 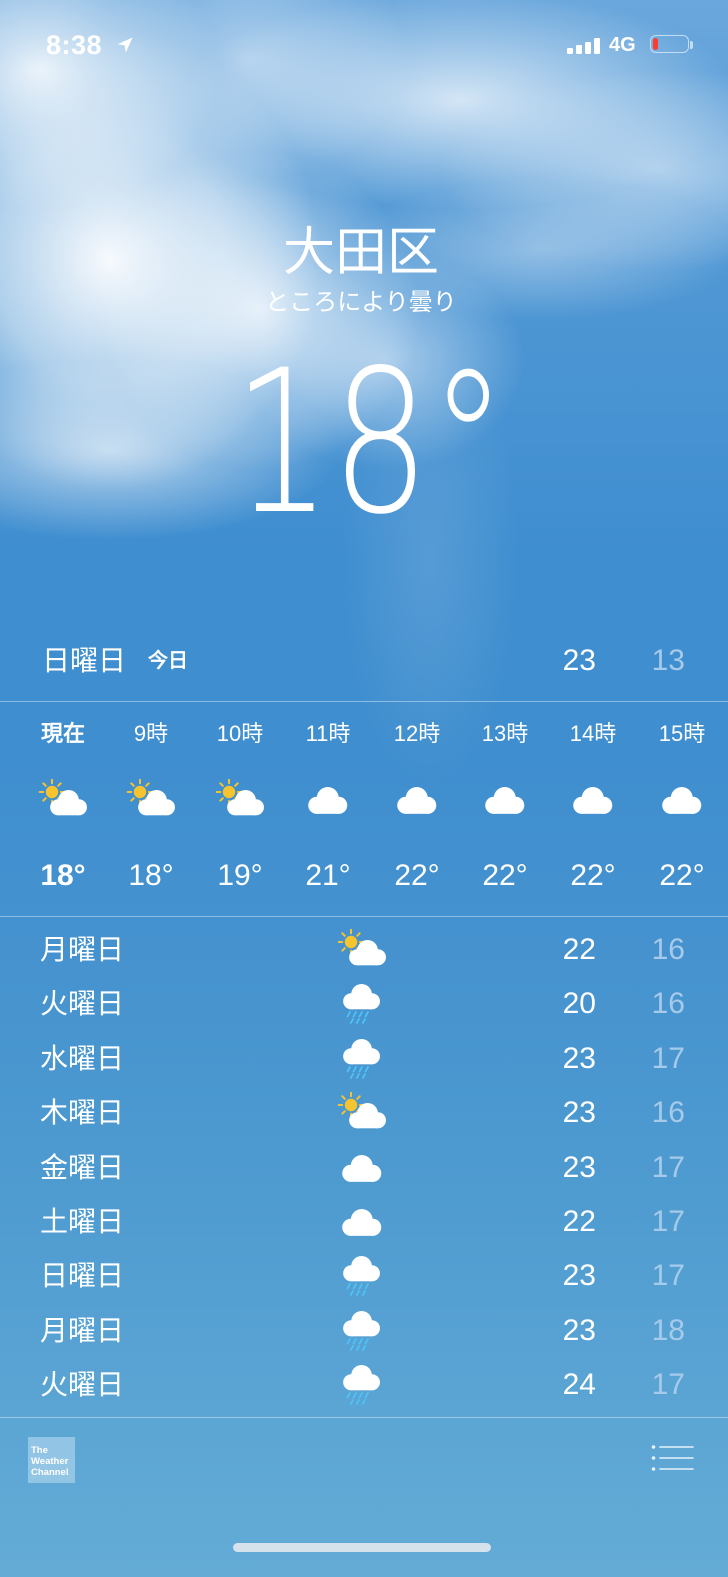 What do you see at coordinates (579, 1004) in the screenshot?
I see `daily-high: 20` at bounding box center [579, 1004].